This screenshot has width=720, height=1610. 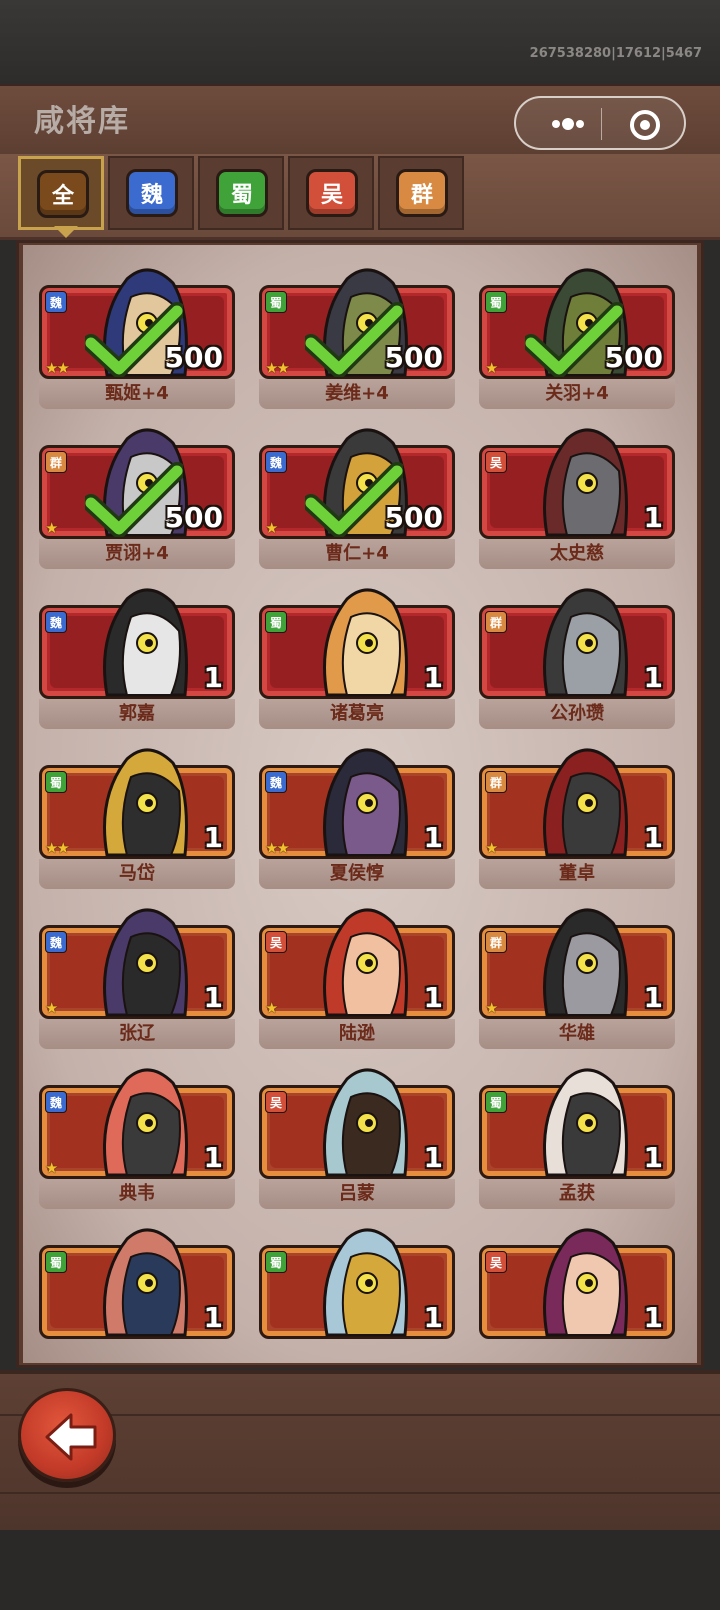 I want to click on hero-card: 群 ★ 1 董卓, so click(x=577, y=813).